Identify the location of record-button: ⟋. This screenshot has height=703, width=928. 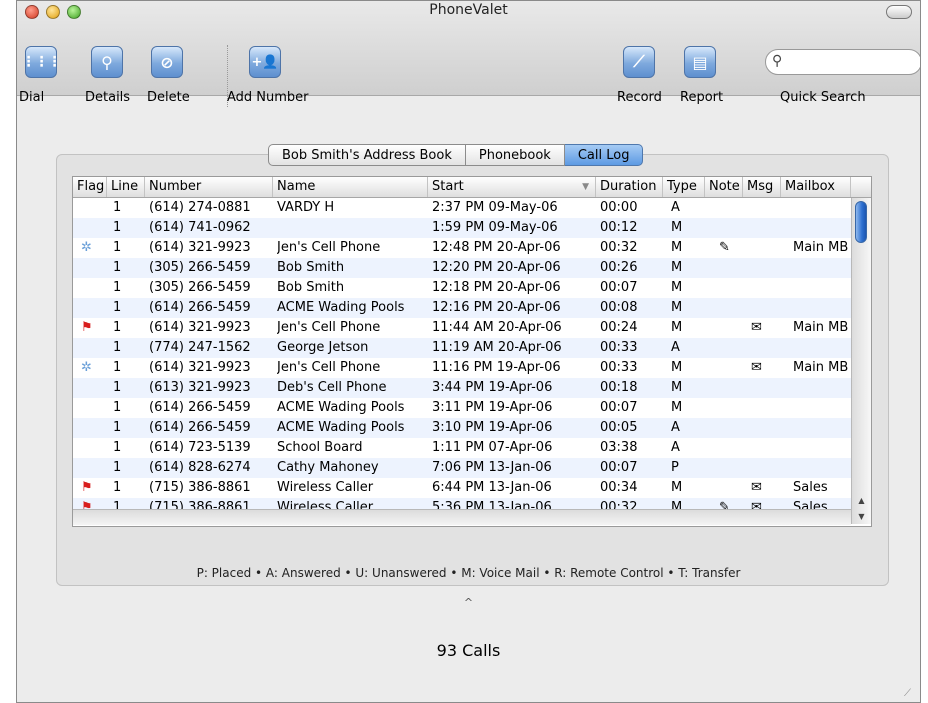
(639, 62).